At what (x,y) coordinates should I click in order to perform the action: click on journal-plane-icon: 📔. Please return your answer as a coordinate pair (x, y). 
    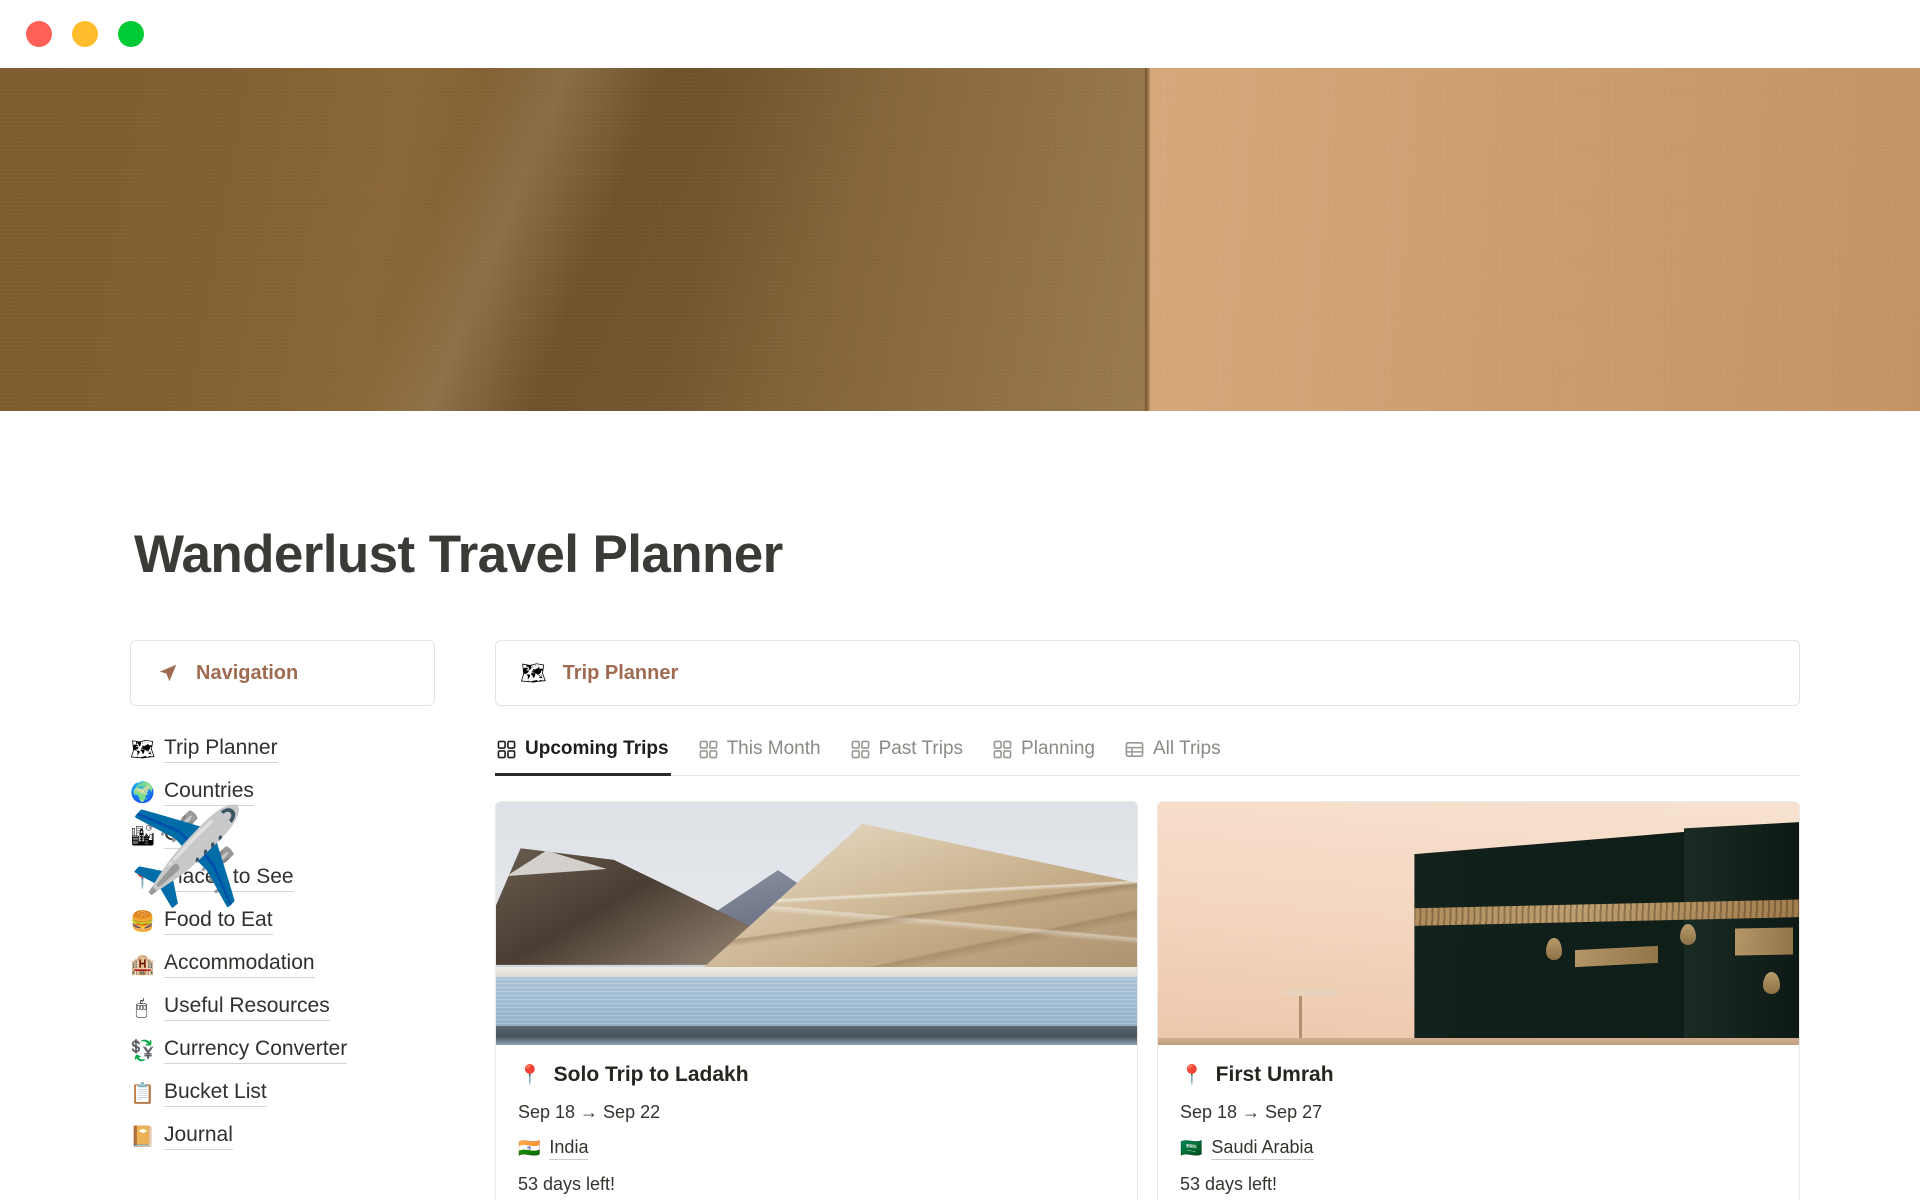
    Looking at the image, I should click on (142, 1136).